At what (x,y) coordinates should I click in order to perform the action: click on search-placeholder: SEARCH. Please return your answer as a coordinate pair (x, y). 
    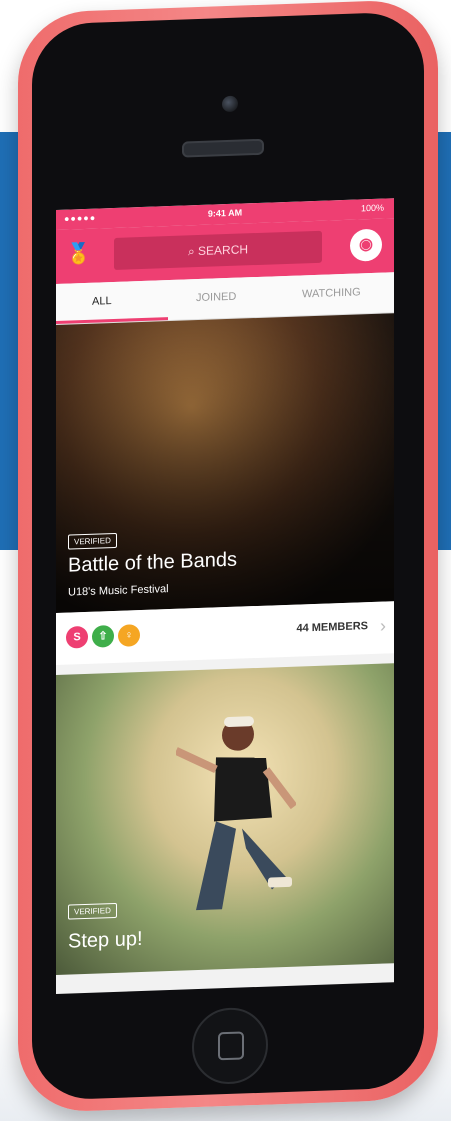
    Looking at the image, I should click on (223, 250).